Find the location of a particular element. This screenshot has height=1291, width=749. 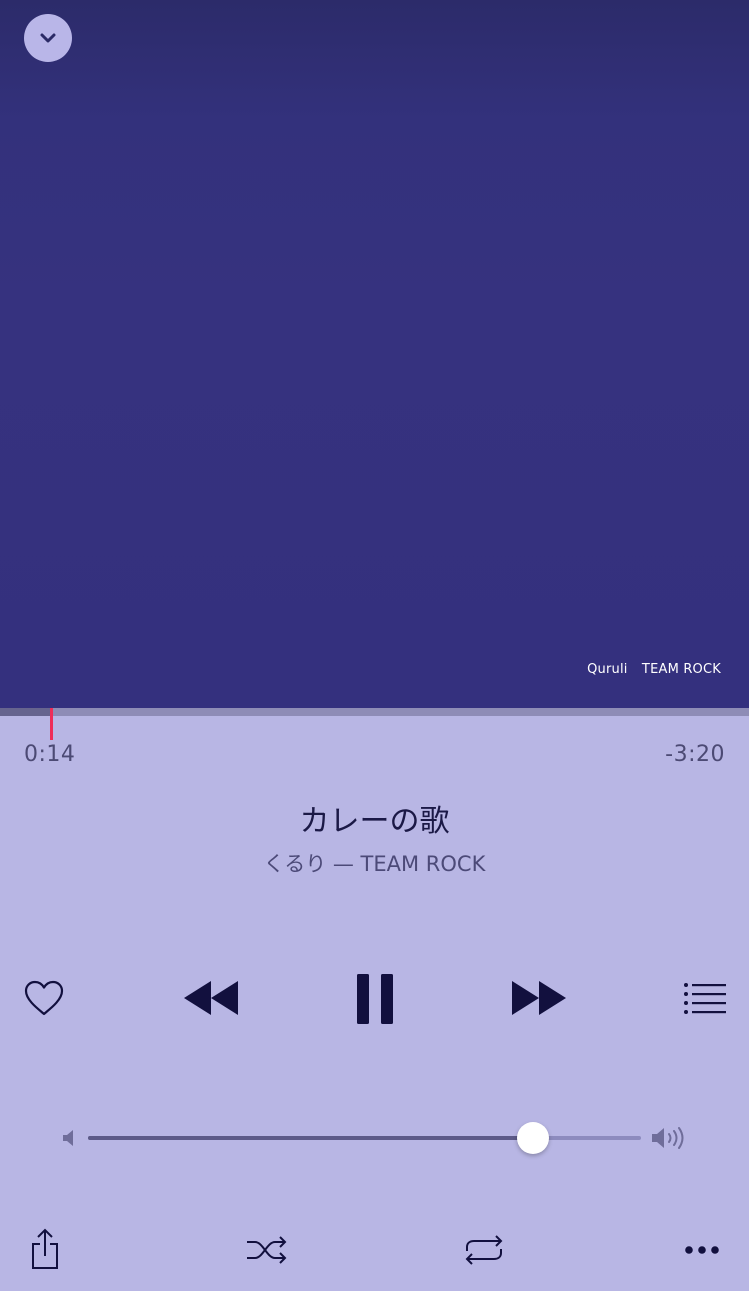

volume-slider-knob is located at coordinates (533, 1138).